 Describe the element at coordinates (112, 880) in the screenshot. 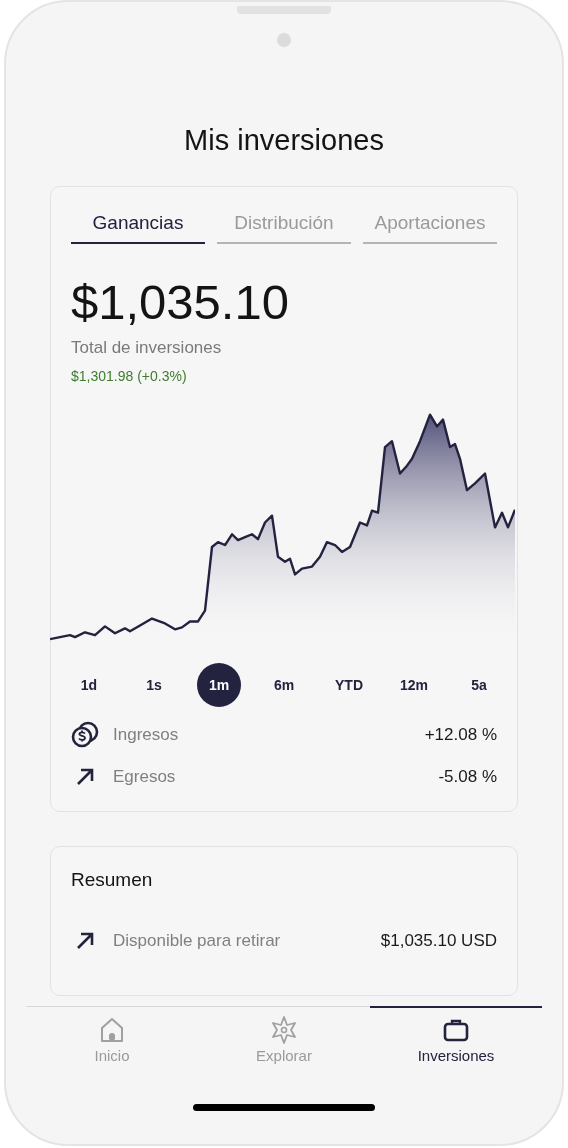

I see `summary-title: Resumen` at that location.